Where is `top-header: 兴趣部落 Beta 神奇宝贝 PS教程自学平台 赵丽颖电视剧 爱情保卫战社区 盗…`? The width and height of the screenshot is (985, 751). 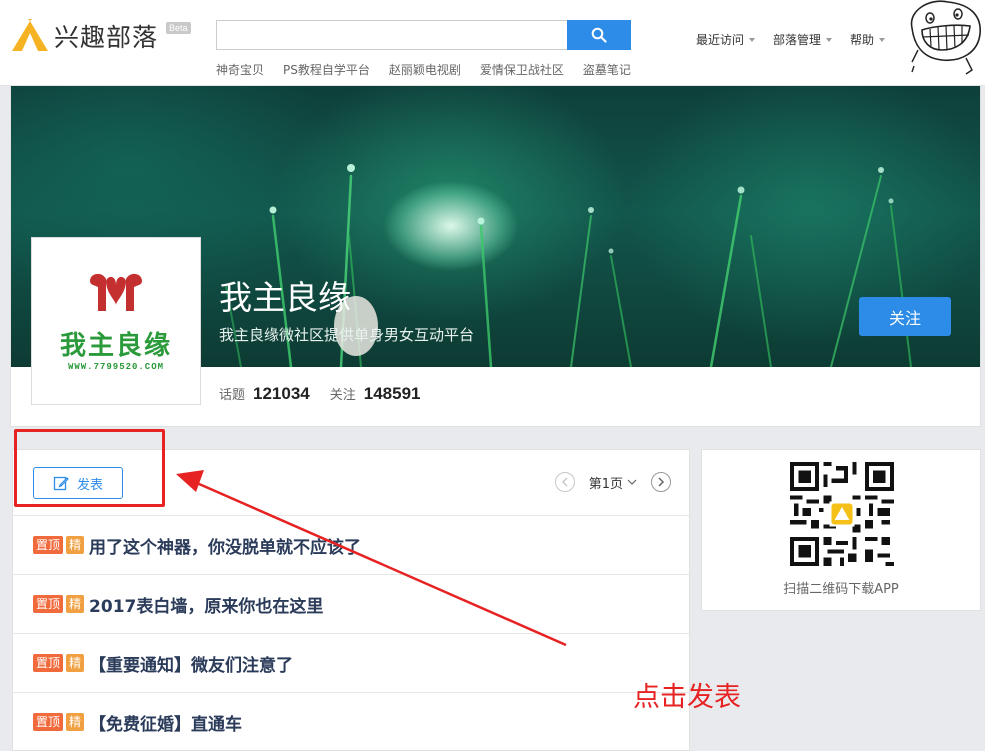 top-header: 兴趣部落 Beta 神奇宝贝 PS教程自学平台 赵丽颖电视剧 爱情保卫战社区 盗… is located at coordinates (492, 43).